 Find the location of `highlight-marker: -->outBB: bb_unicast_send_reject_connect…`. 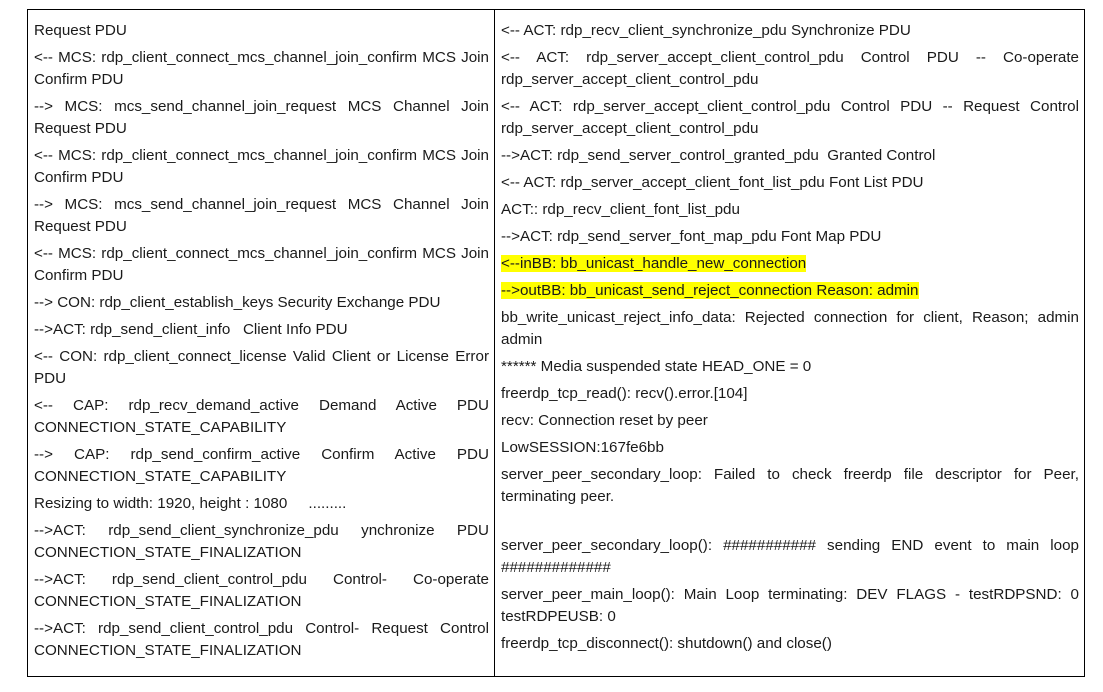

highlight-marker: -->outBB: bb_unicast_send_reject_connect… is located at coordinates (710, 290).